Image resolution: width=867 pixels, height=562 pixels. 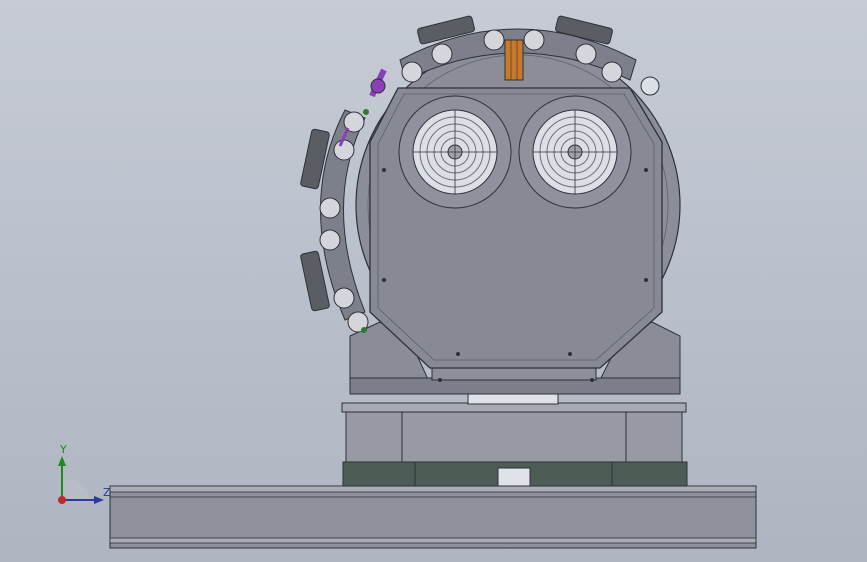 I want to click on fan-right, so click(x=575, y=152).